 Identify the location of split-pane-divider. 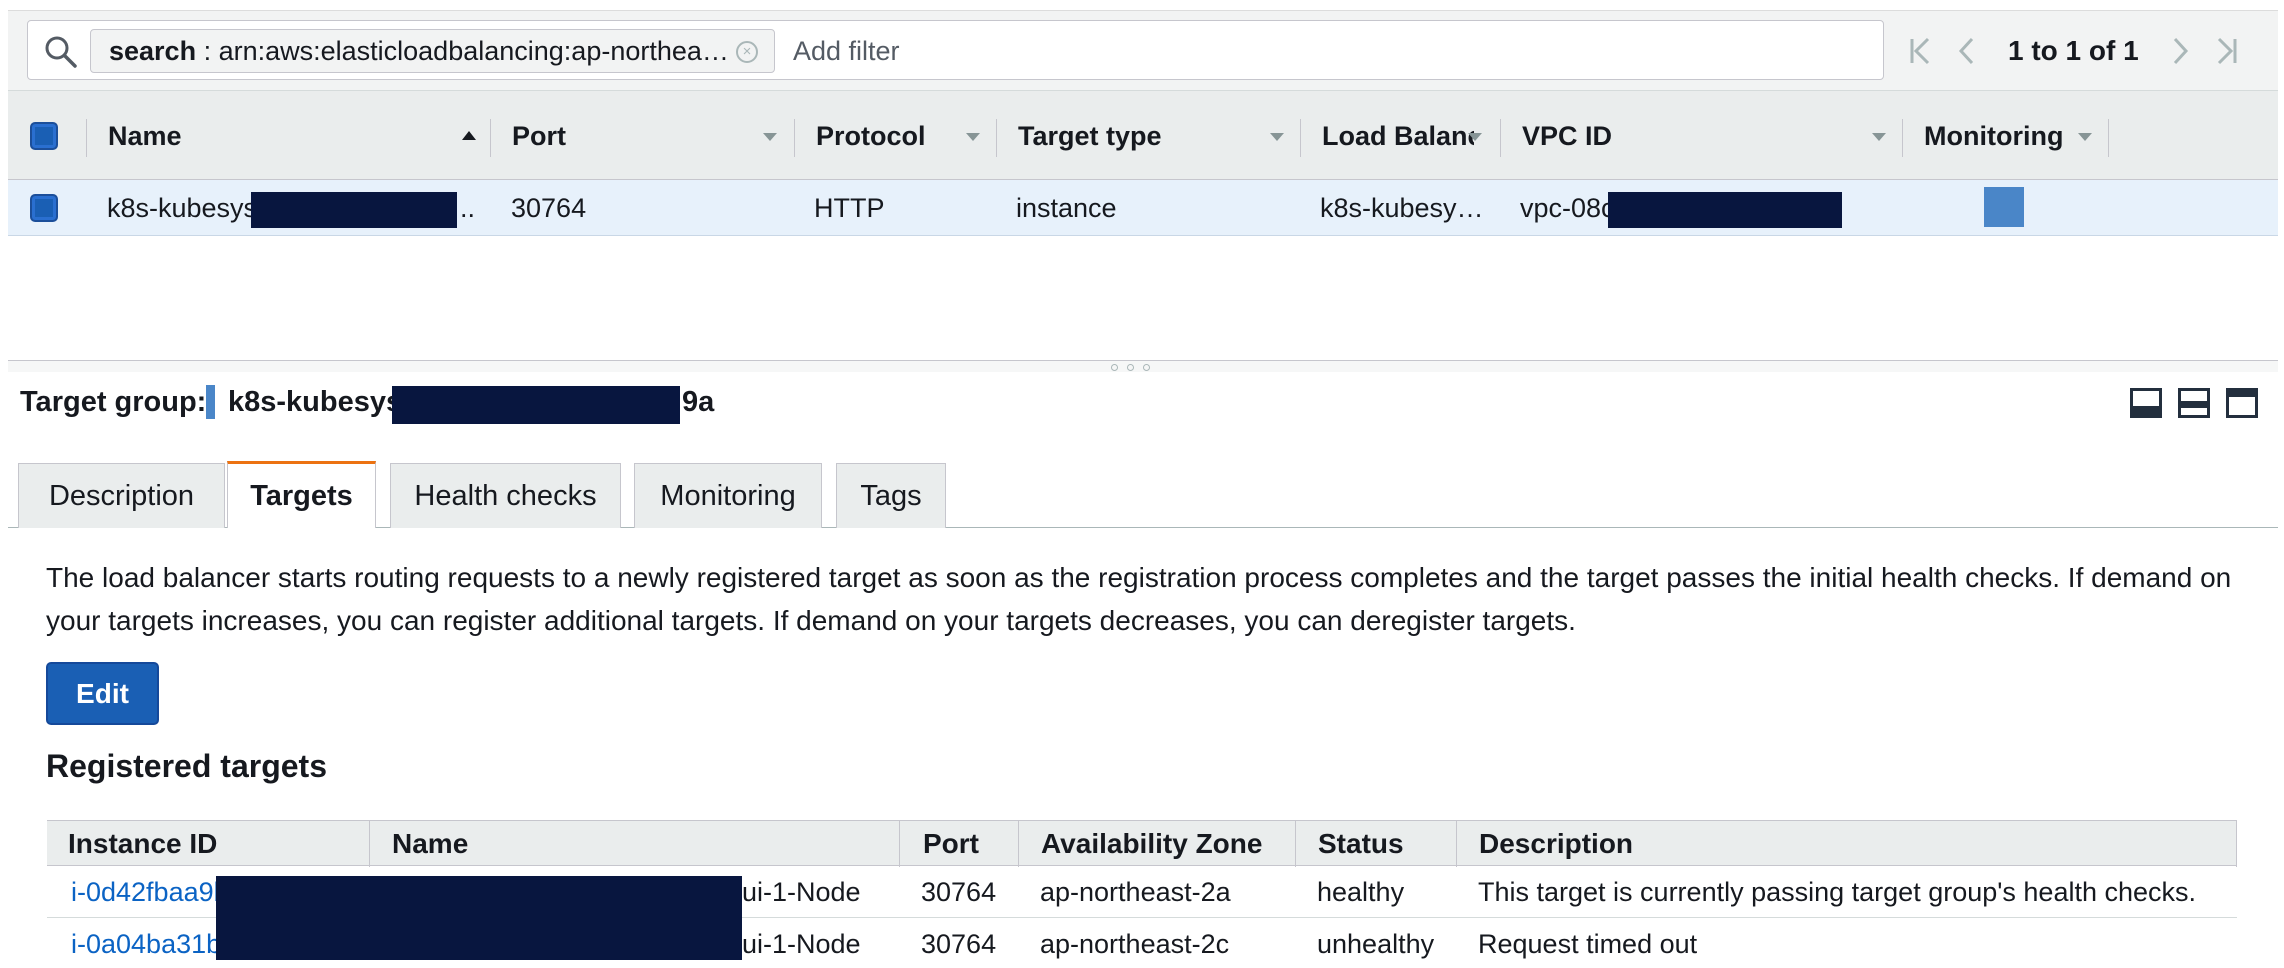
(1143, 366).